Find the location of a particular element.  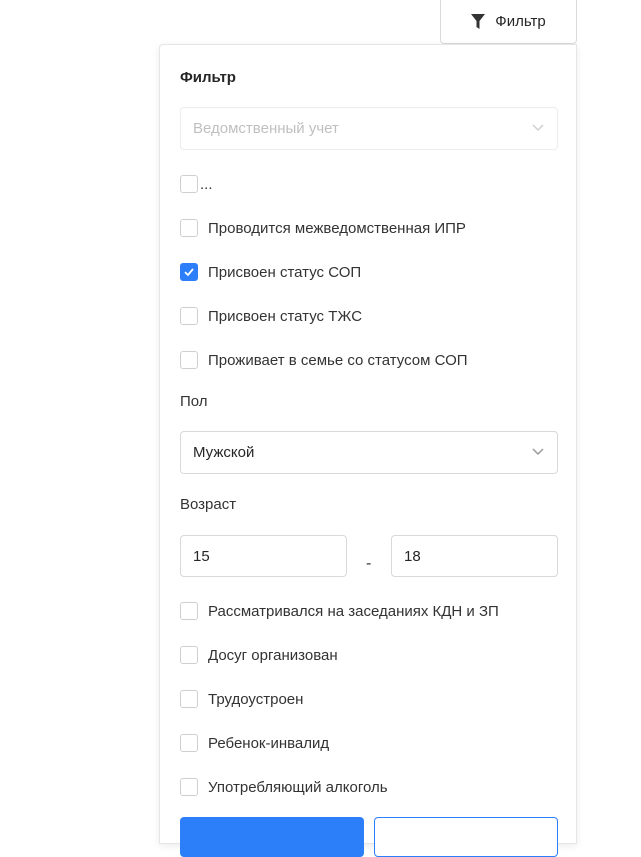

gender-select-value: Мужской is located at coordinates (224, 452).